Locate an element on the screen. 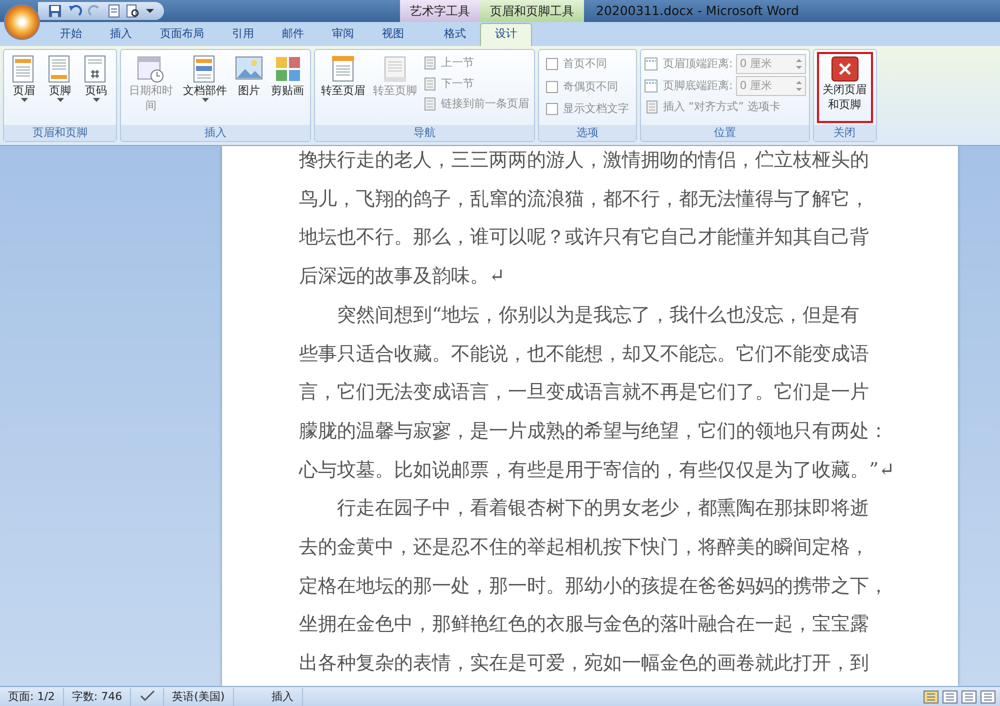  document-text-line: 后深远的故事及韵味。↵ is located at coordinates (402, 277).